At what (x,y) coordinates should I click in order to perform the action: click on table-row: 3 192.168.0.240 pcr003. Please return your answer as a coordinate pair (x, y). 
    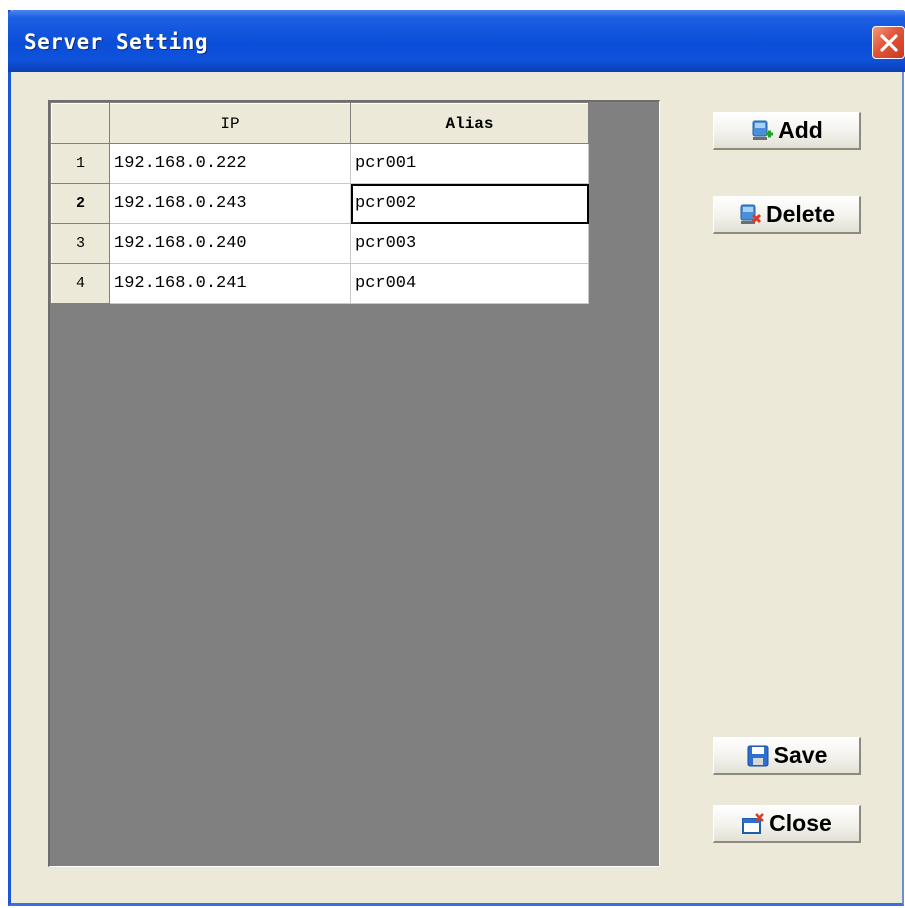
    Looking at the image, I should click on (320, 243).